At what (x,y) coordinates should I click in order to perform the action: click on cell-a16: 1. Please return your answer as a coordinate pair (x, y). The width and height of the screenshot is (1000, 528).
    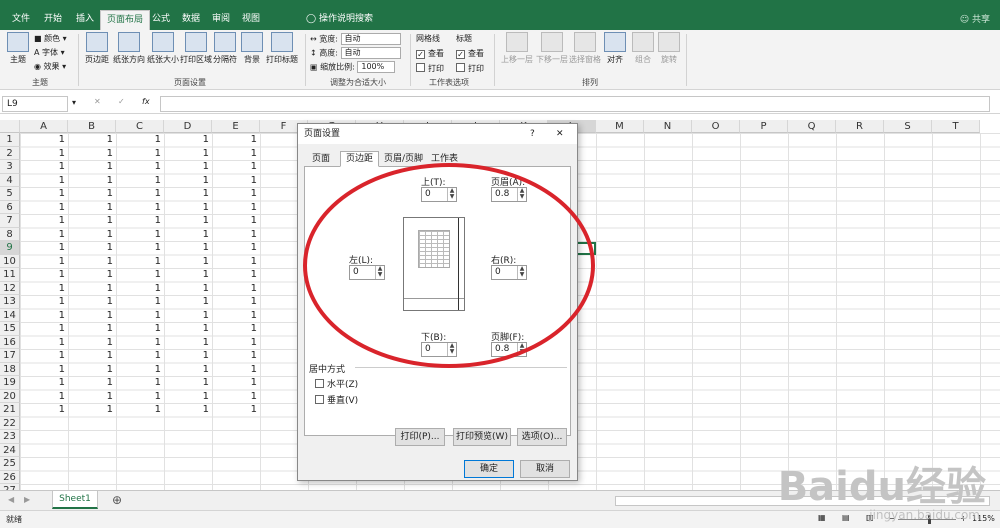
    Looking at the image, I should click on (44, 343).